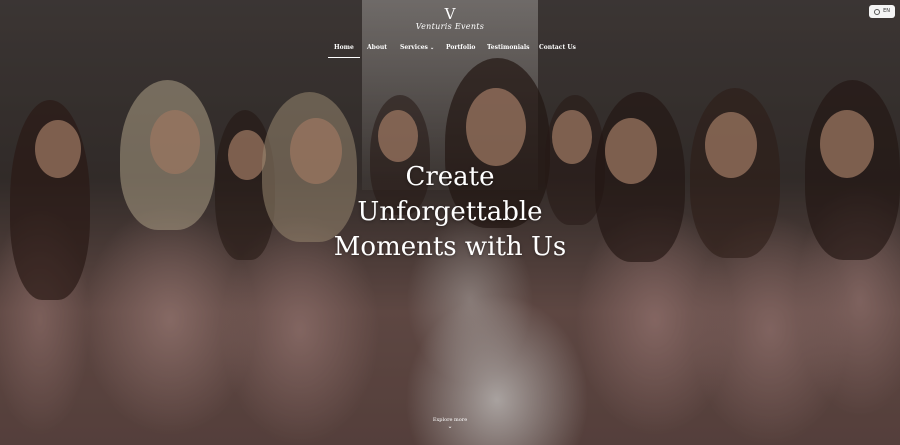  I want to click on explore-more-link: Explore more ⌄, so click(450, 424).